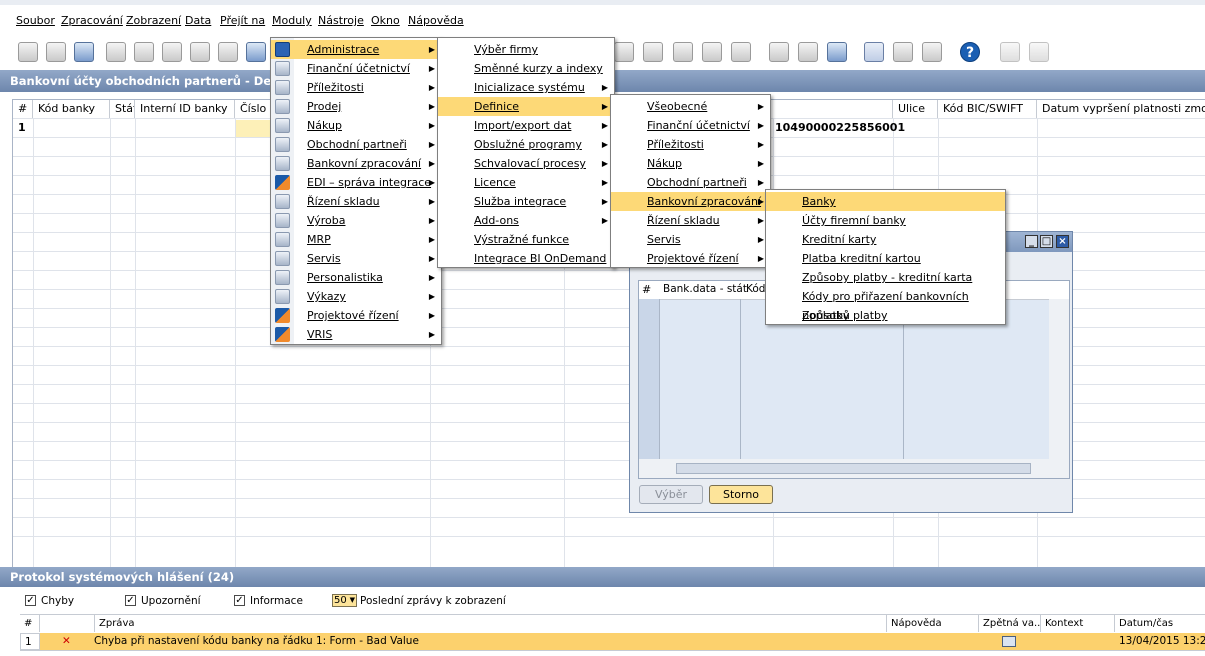  I want to click on table-icon, so click(624, 52).